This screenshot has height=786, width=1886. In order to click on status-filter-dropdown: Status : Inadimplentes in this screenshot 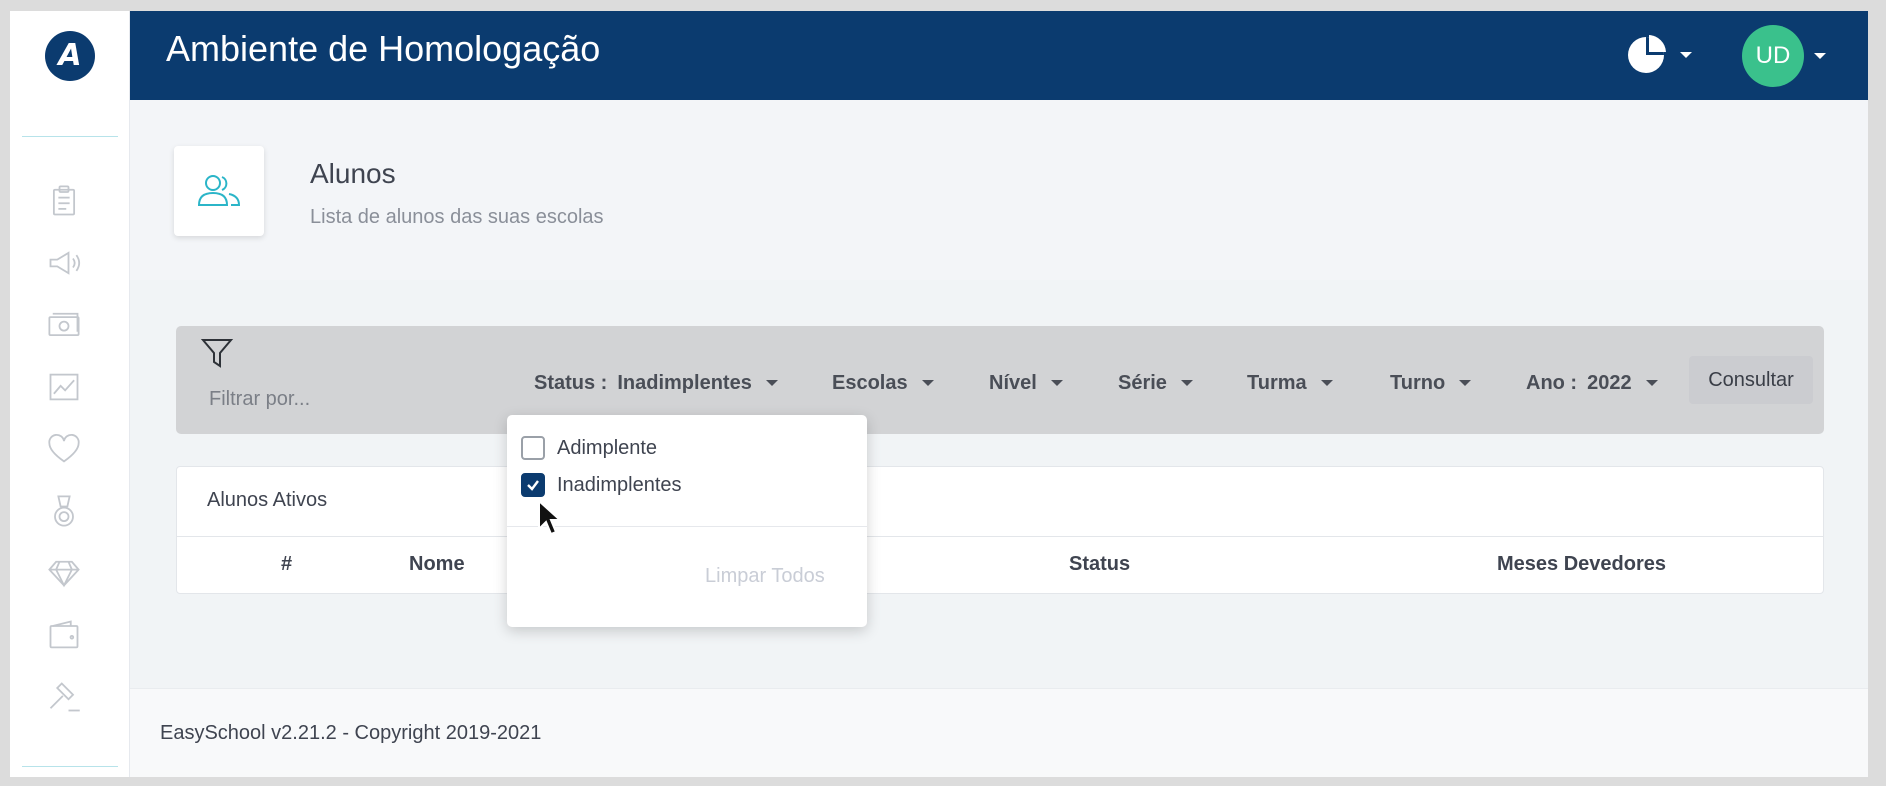, I will do `click(656, 383)`.